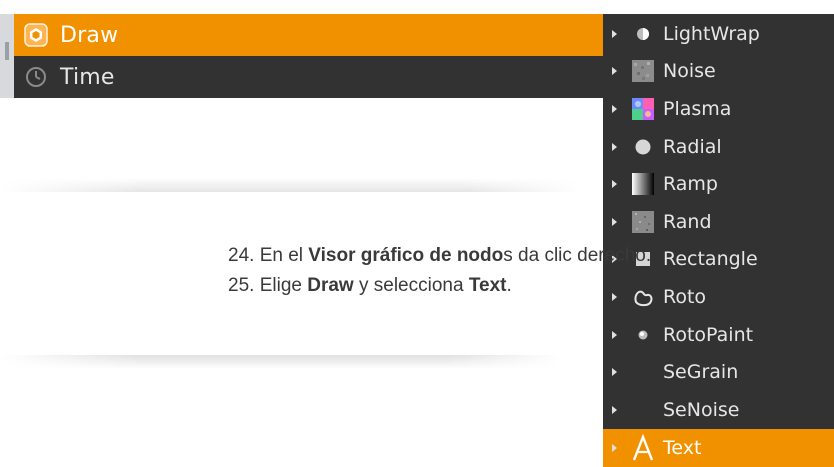 This screenshot has width=834, height=467. I want to click on submenu-item-label: LightWrap, so click(711, 33).